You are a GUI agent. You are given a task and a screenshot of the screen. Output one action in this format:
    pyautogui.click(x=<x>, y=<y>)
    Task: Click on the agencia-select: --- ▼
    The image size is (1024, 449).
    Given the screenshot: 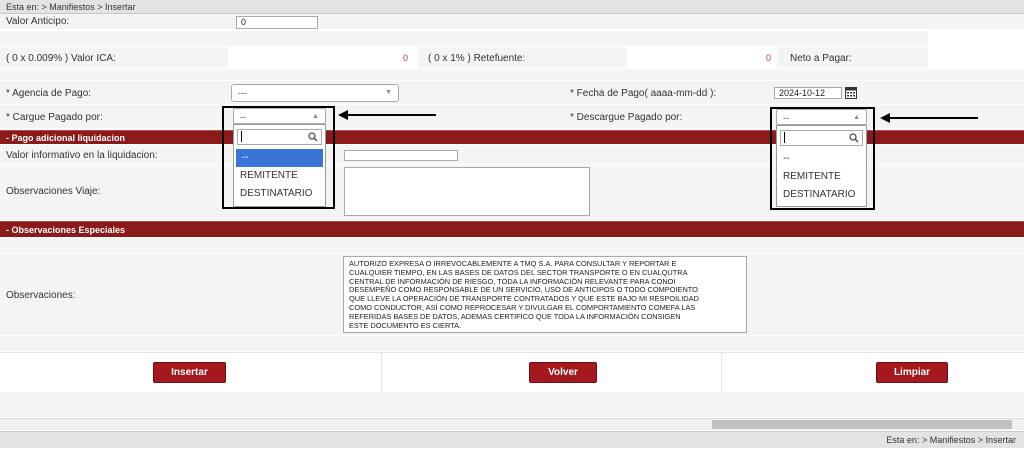 What is the action you would take?
    pyautogui.click(x=315, y=93)
    